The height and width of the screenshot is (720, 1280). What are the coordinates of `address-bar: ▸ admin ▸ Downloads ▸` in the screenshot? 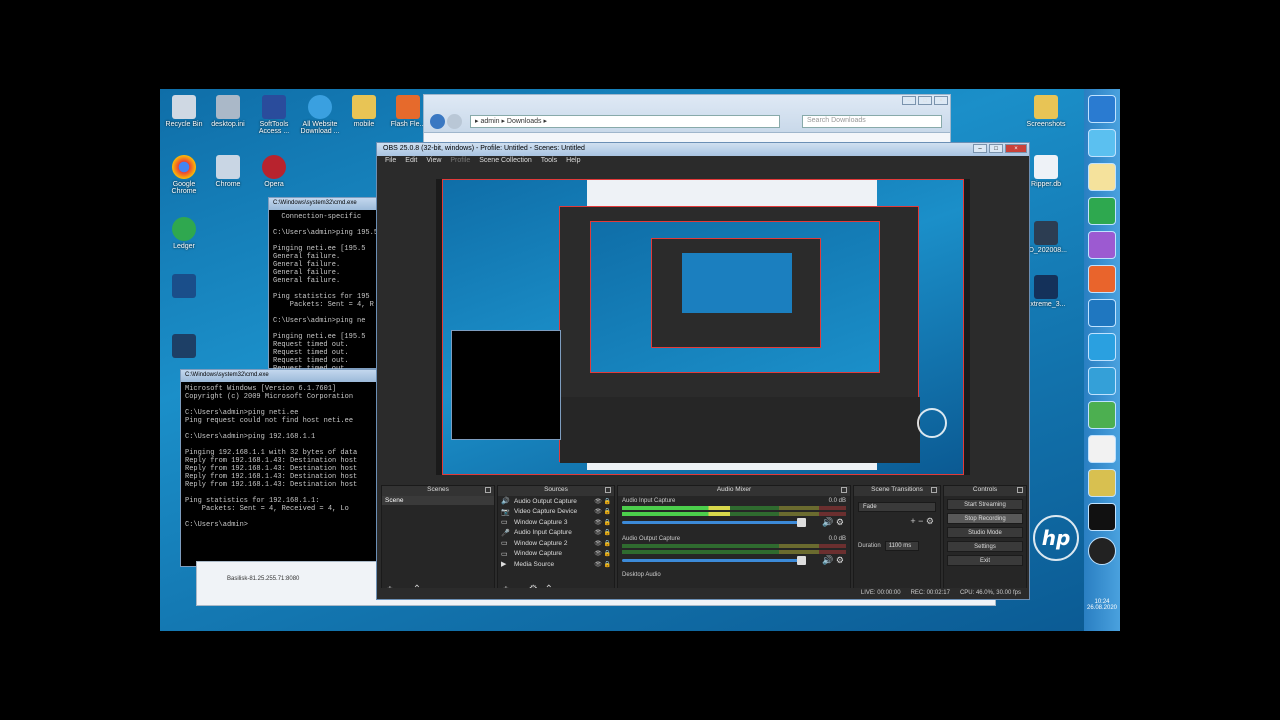 It's located at (625, 121).